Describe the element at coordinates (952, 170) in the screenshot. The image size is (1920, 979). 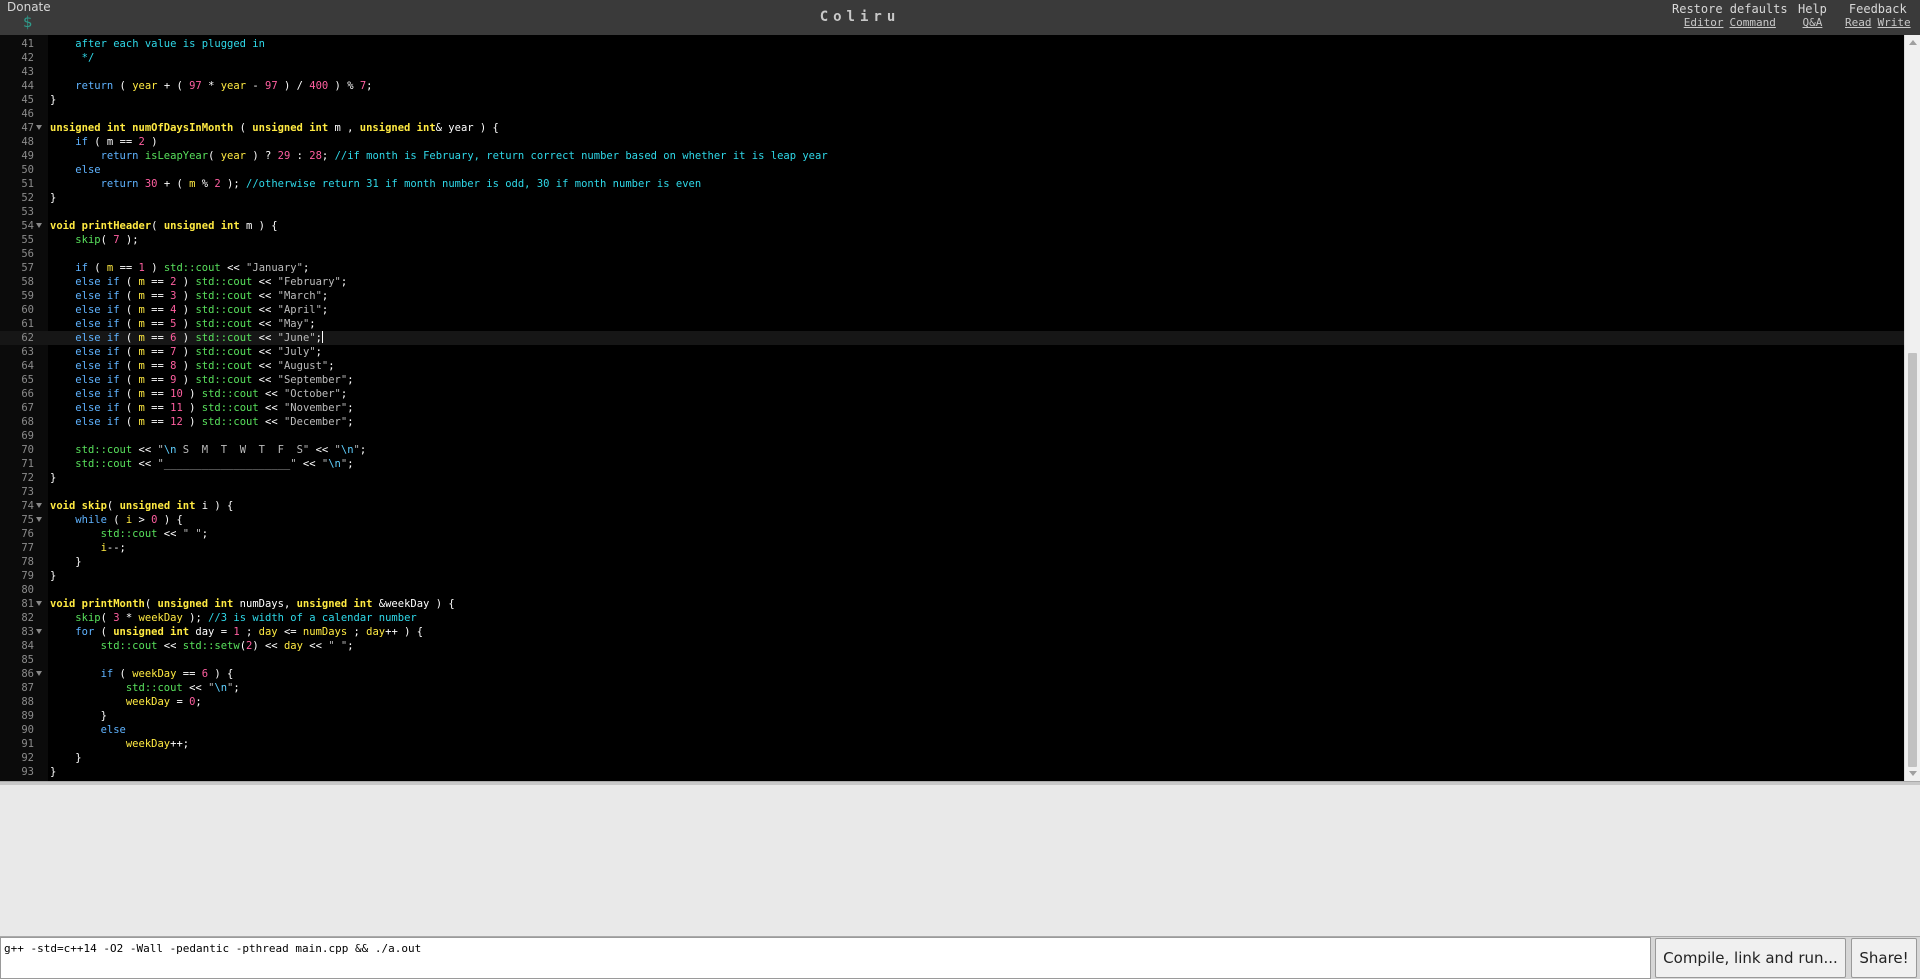
I see `code-line: 50 else` at that location.